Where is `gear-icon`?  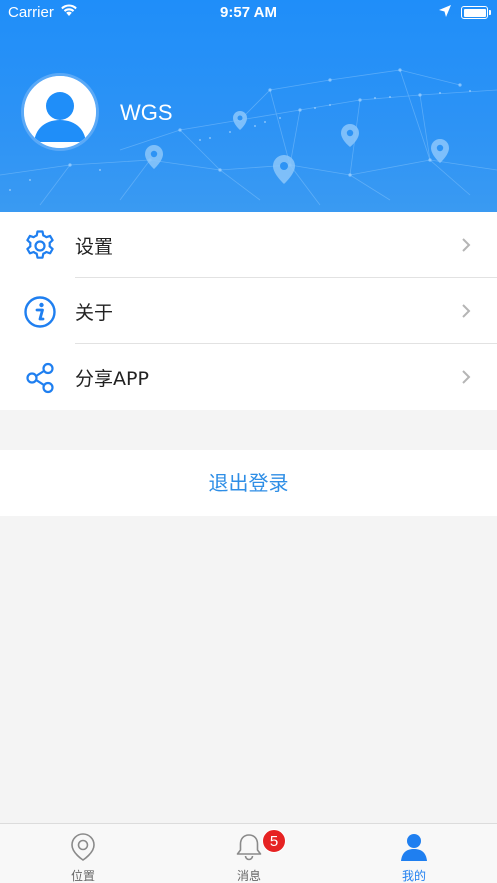 gear-icon is located at coordinates (40, 244).